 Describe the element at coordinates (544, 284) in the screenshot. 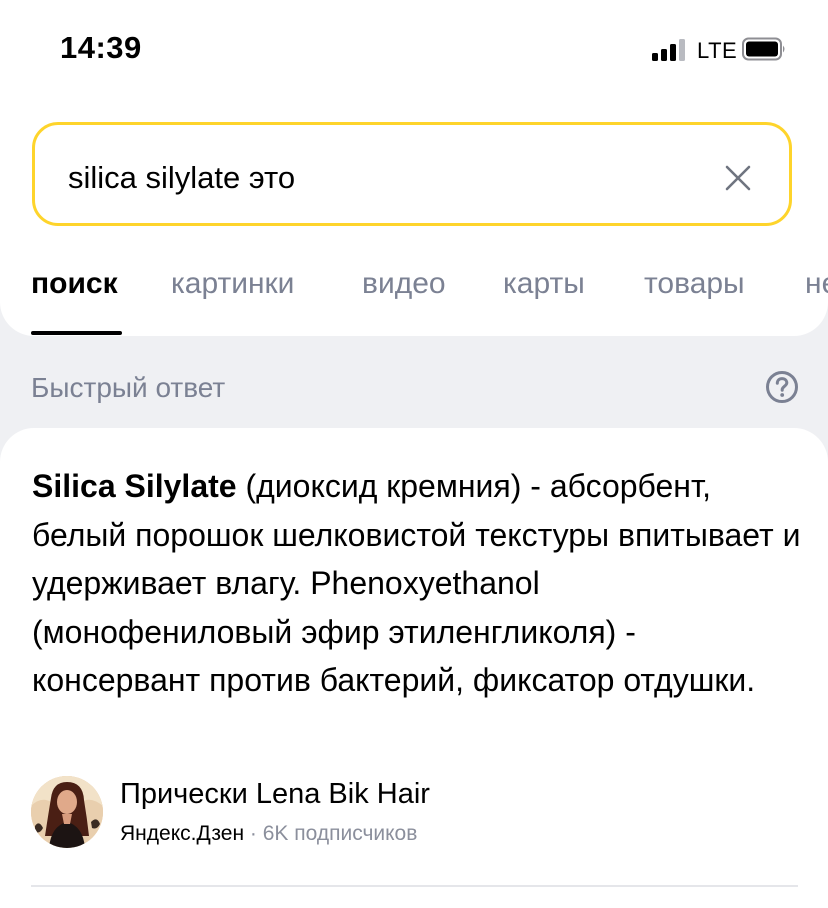

I see `tab-maps: карты` at that location.